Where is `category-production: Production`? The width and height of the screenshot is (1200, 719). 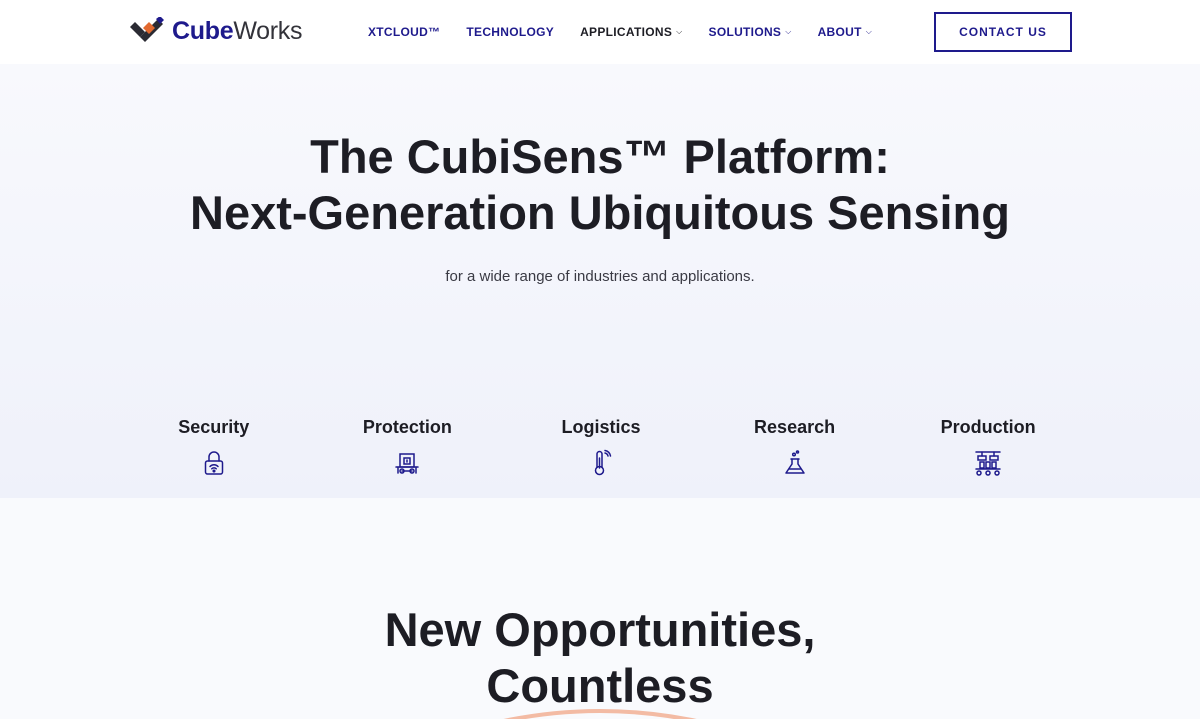
category-production: Production is located at coordinates (988, 447).